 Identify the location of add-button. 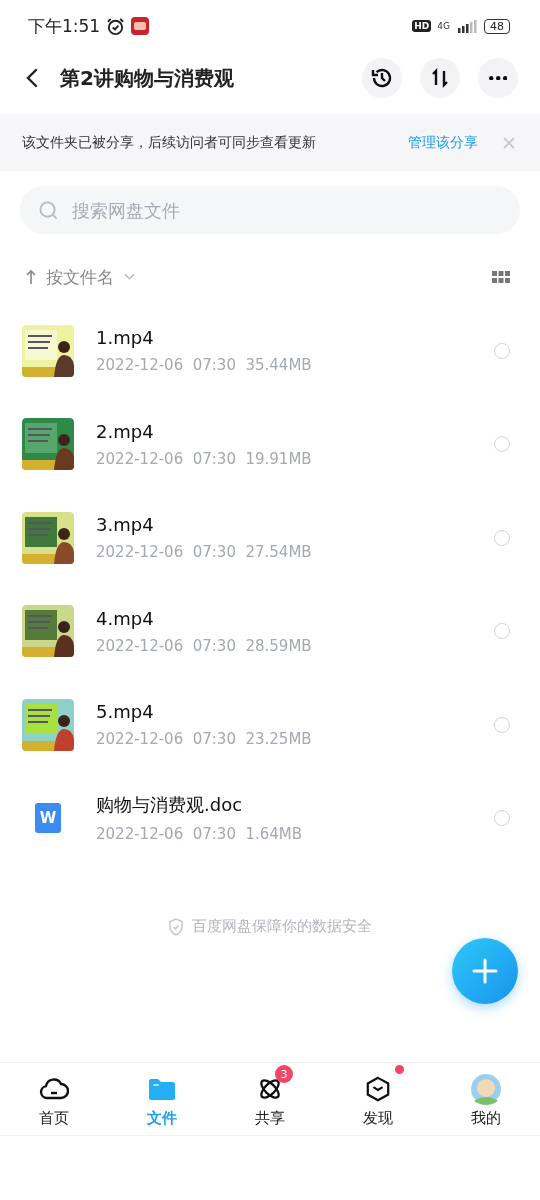
(485, 971).